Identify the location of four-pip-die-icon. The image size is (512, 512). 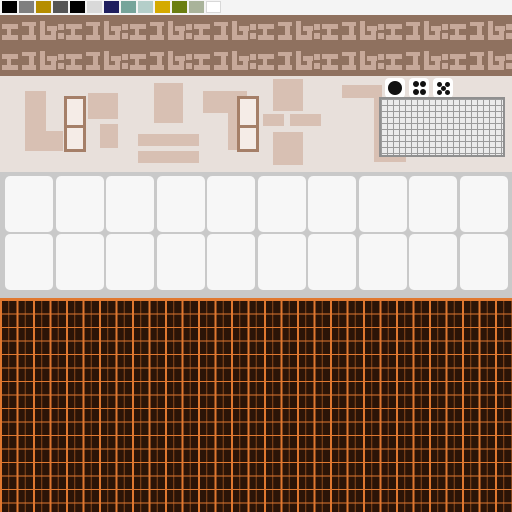
(419, 88).